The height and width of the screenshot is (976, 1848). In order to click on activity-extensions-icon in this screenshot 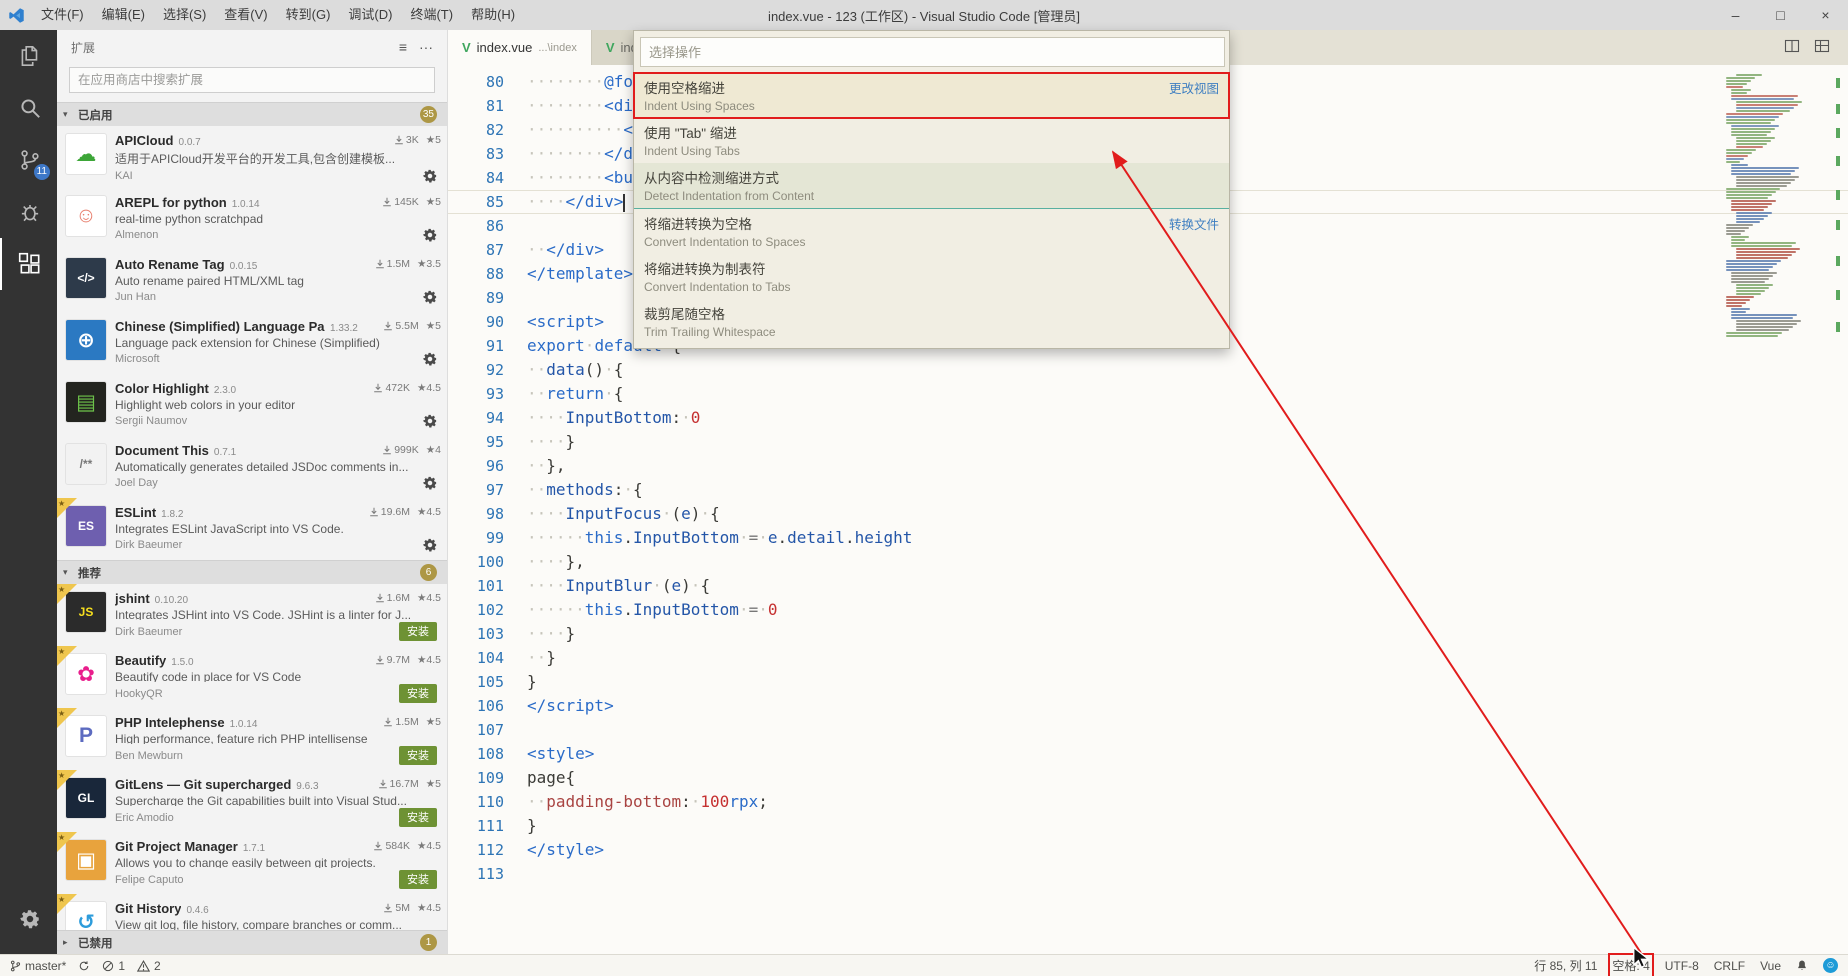, I will do `click(28, 264)`.